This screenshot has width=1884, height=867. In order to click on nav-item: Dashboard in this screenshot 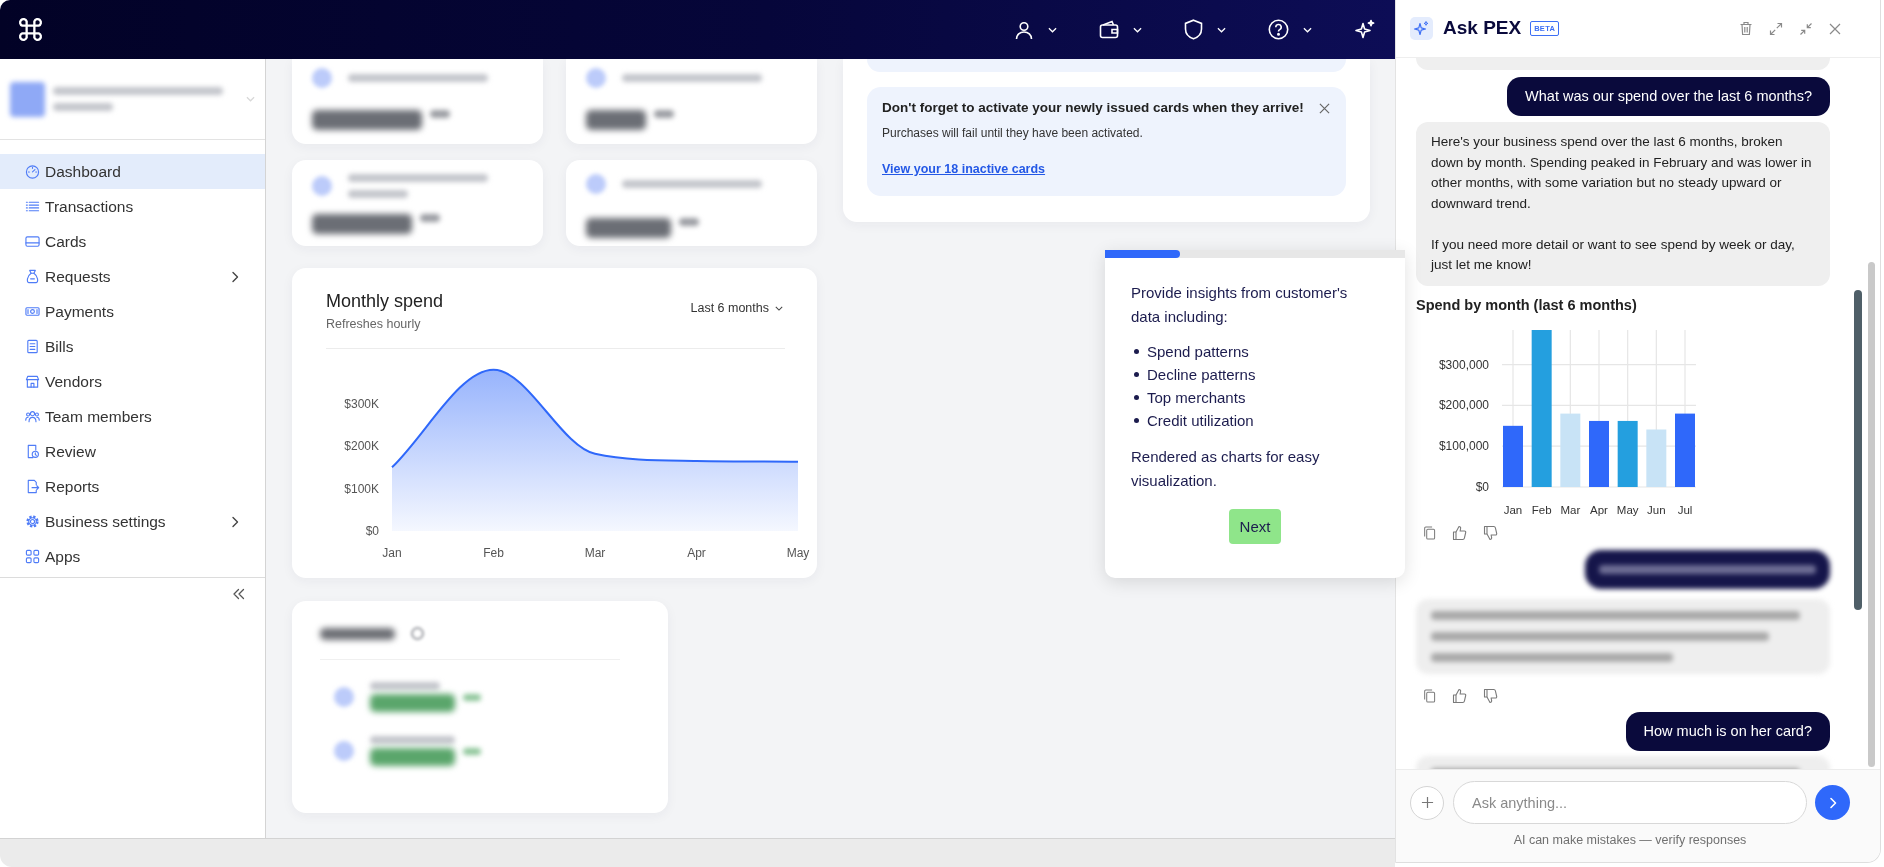, I will do `click(132, 171)`.